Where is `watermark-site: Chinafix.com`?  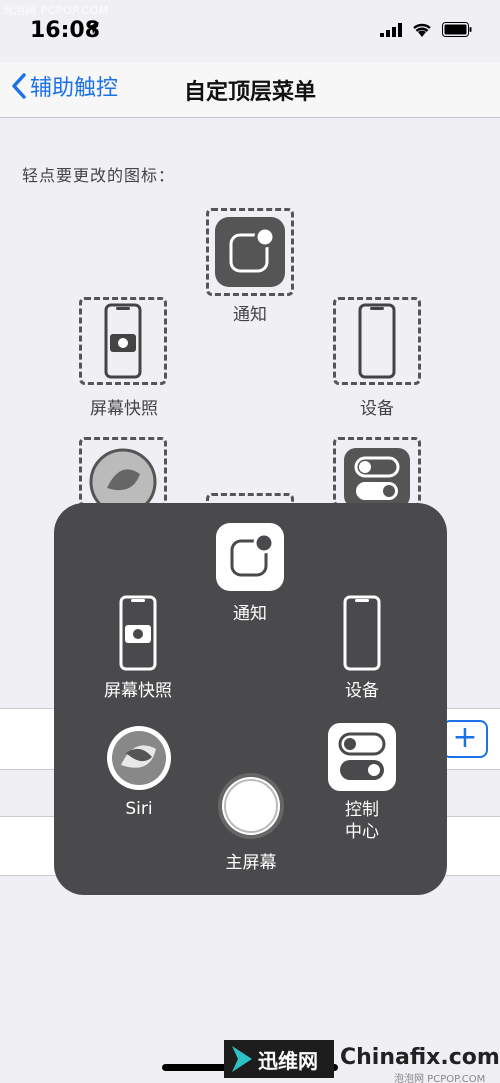
watermark-site: Chinafix.com is located at coordinates (420, 1057).